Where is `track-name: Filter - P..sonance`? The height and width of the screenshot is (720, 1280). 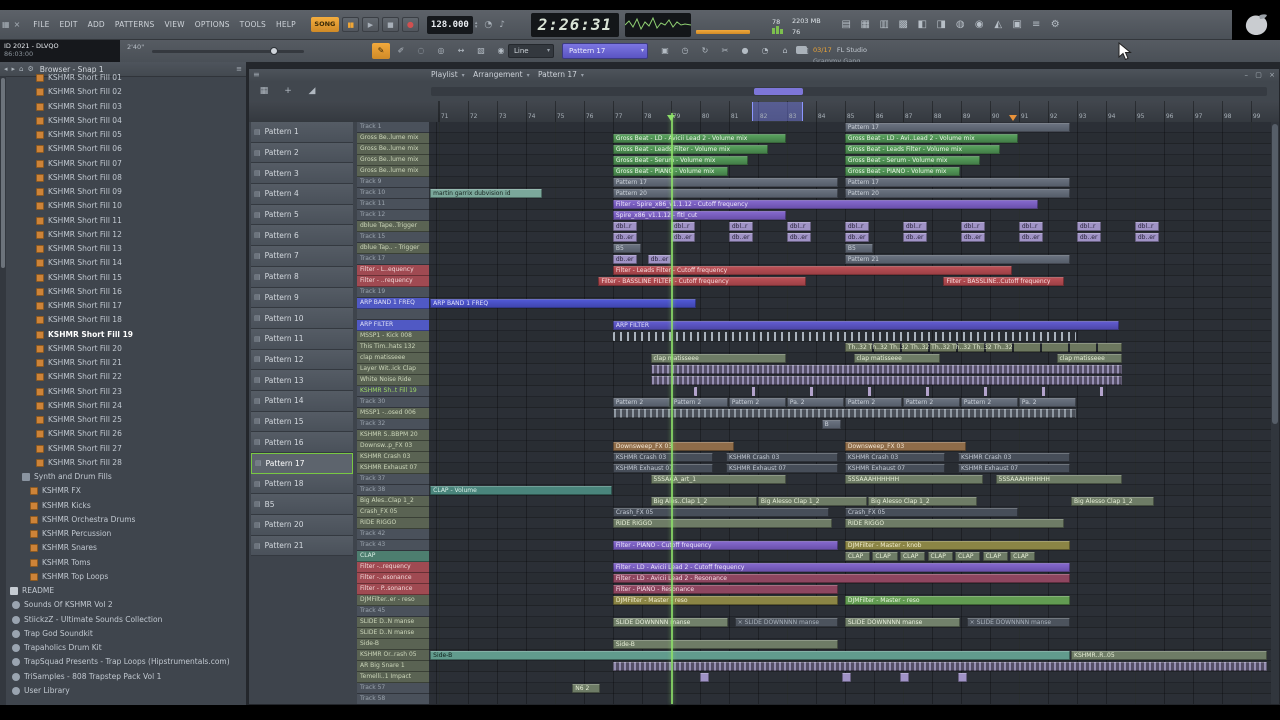 track-name: Filter - P..sonance is located at coordinates (393, 589).